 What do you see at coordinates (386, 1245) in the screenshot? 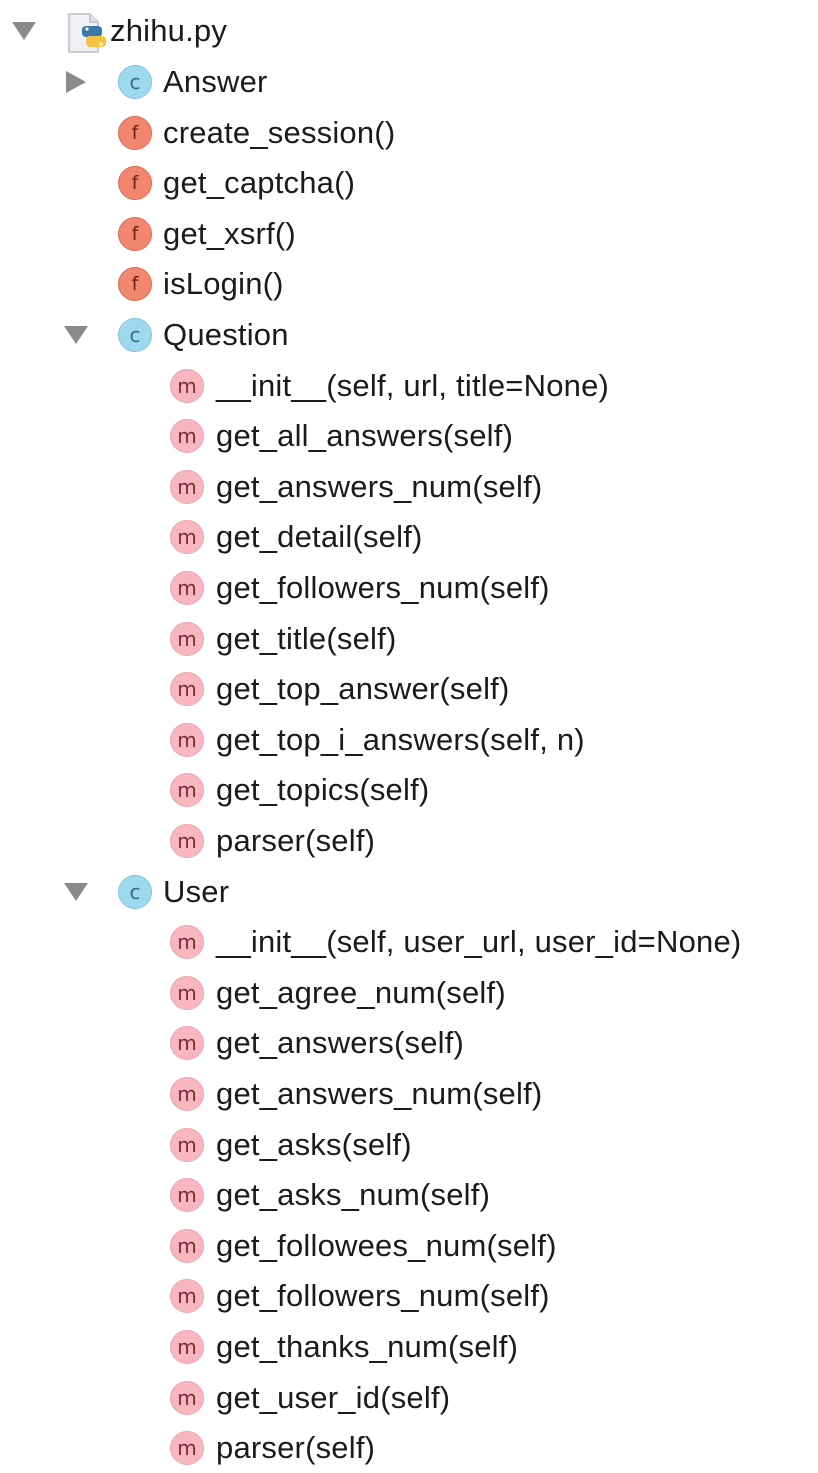
I see `tree-item-label: get_followees_num(self)` at bounding box center [386, 1245].